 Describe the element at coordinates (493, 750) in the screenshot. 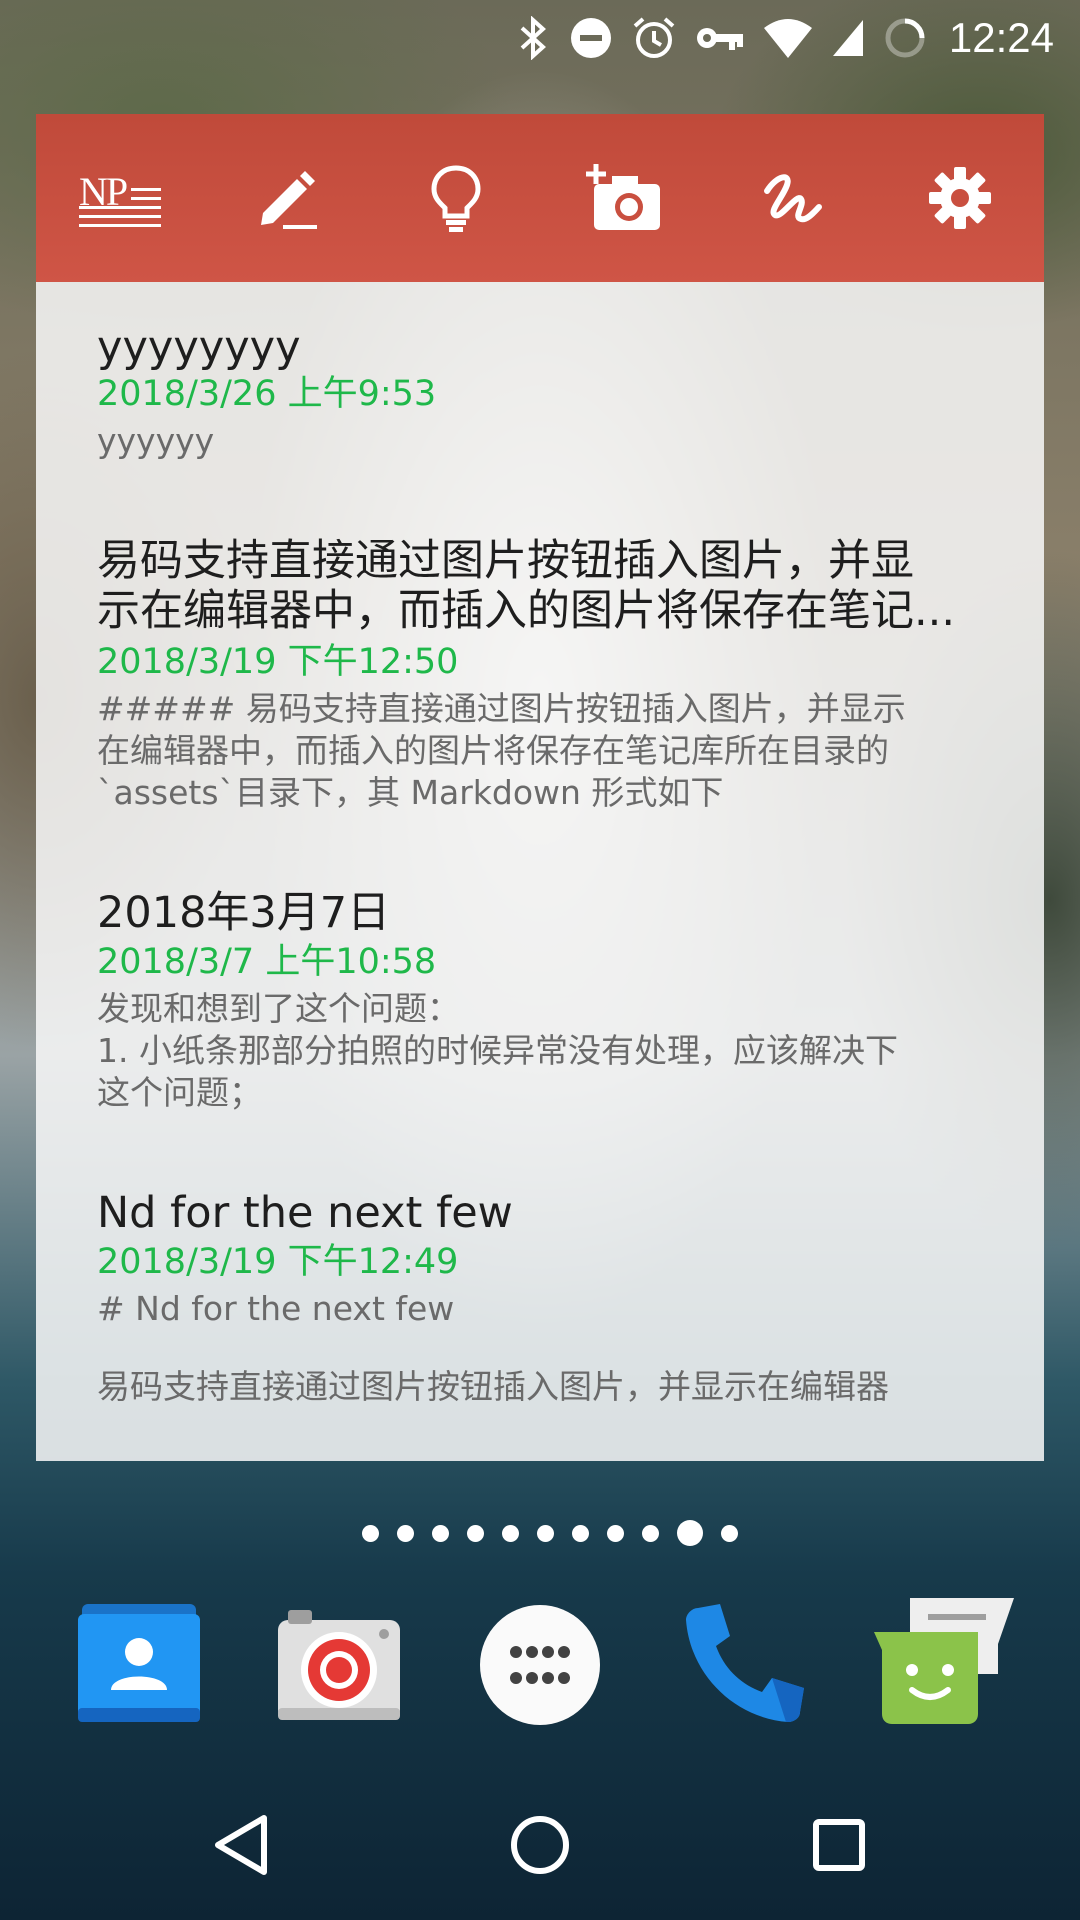

I see `note-body-line: 在编辑器中，而插入的图片将保存在笔记库所在目录的` at that location.